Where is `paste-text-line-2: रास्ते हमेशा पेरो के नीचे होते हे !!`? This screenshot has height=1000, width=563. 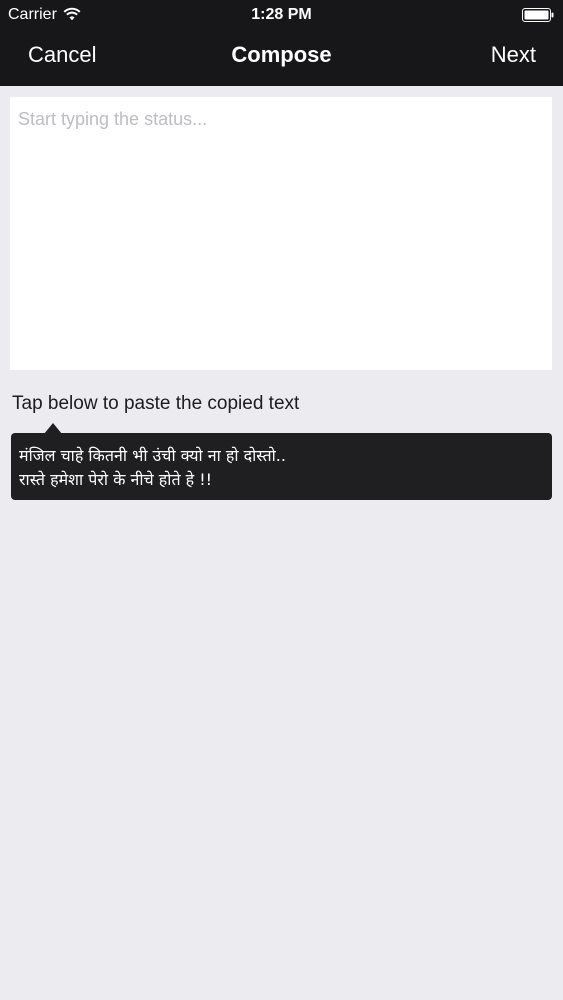
paste-text-line-2: रास्ते हमेशा पेरो के नीचे होते हे !! is located at coordinates (116, 479).